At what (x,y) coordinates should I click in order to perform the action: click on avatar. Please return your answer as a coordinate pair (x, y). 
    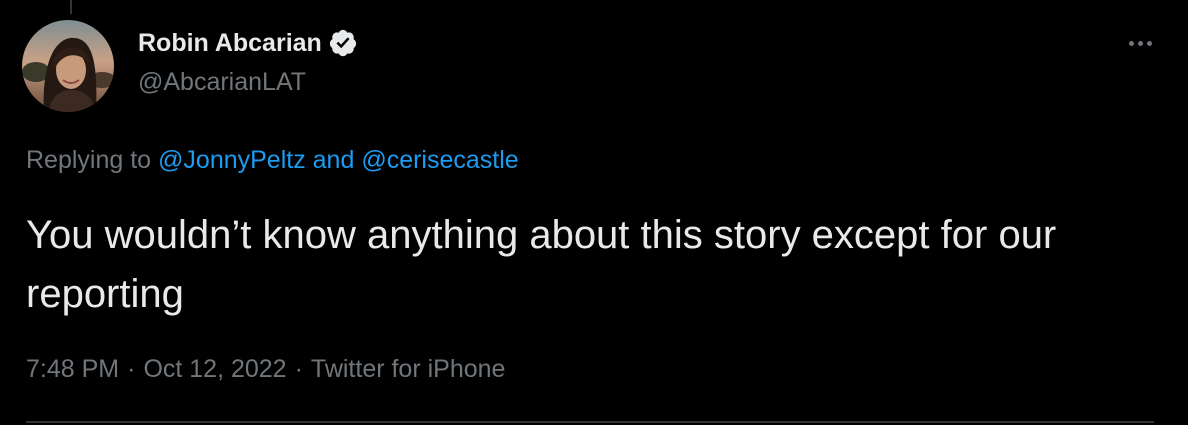
    Looking at the image, I should click on (68, 66).